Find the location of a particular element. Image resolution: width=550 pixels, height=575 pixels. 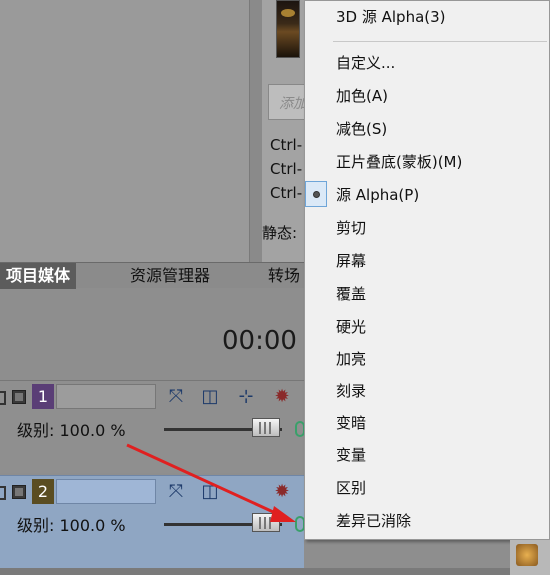

menu-item-cut: 剪切 is located at coordinates (351, 228).